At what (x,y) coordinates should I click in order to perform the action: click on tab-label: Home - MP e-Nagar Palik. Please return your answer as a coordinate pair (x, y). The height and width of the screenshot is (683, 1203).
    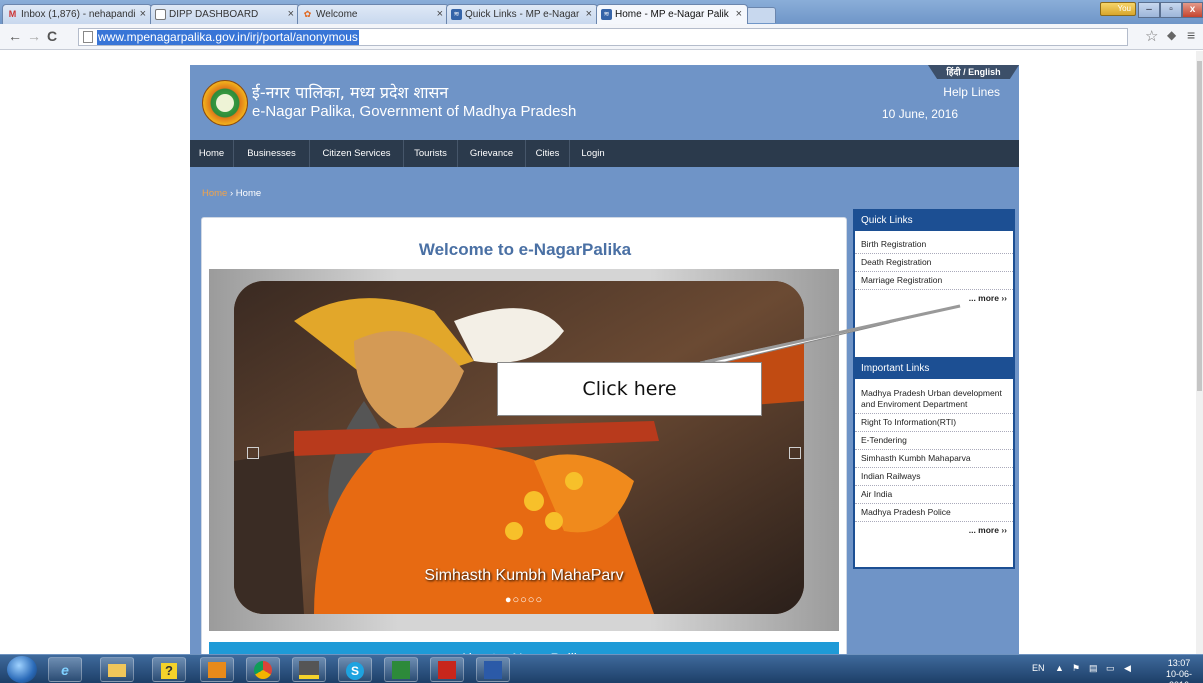
    Looking at the image, I should click on (672, 14).